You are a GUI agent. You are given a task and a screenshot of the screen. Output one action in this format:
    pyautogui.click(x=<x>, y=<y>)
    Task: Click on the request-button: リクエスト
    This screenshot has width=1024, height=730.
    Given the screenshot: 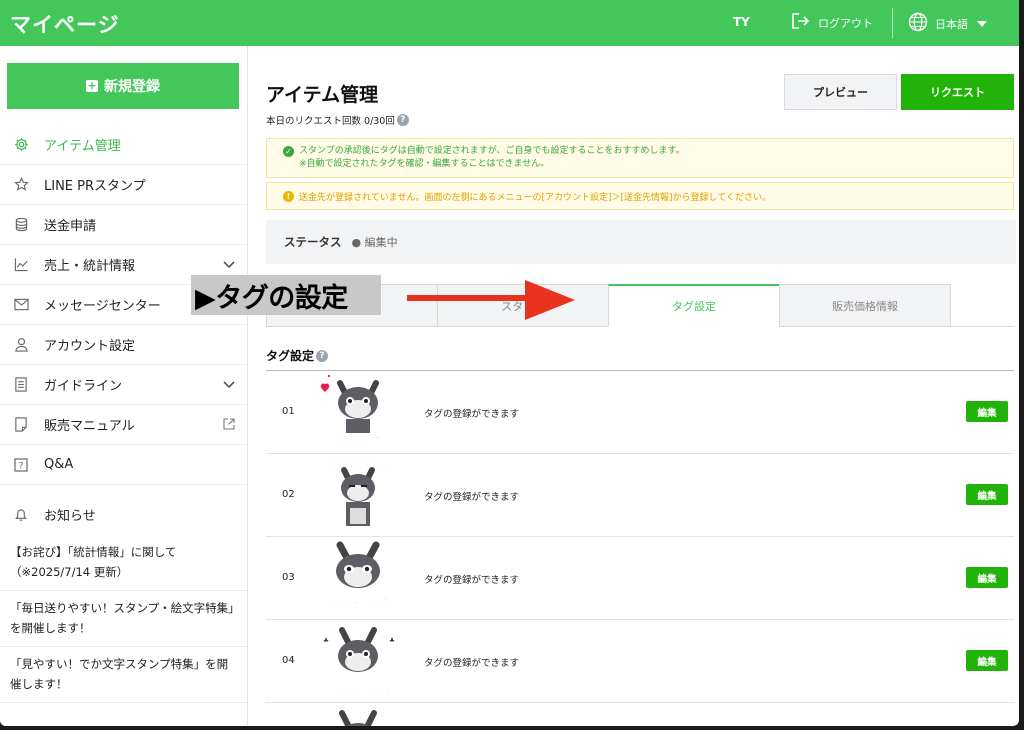 What is the action you would take?
    pyautogui.click(x=957, y=92)
    